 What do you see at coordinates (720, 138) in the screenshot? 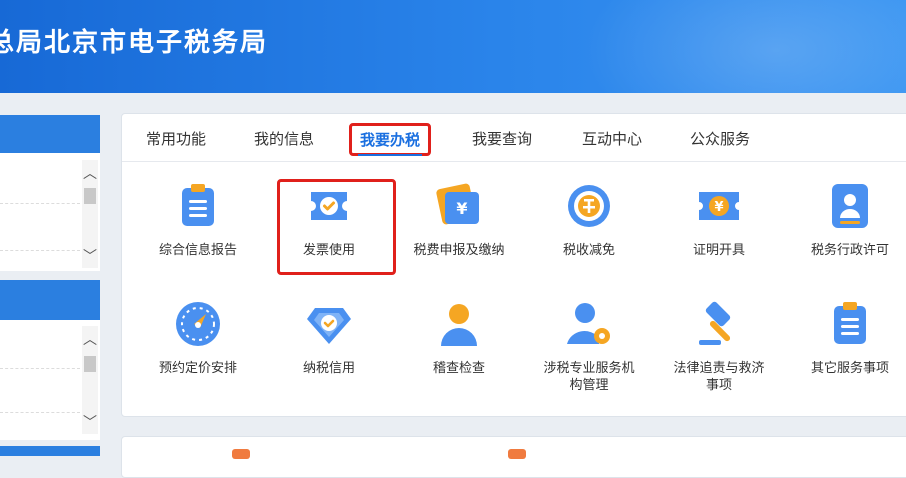
I see `tab-public-service: 公众服务` at bounding box center [720, 138].